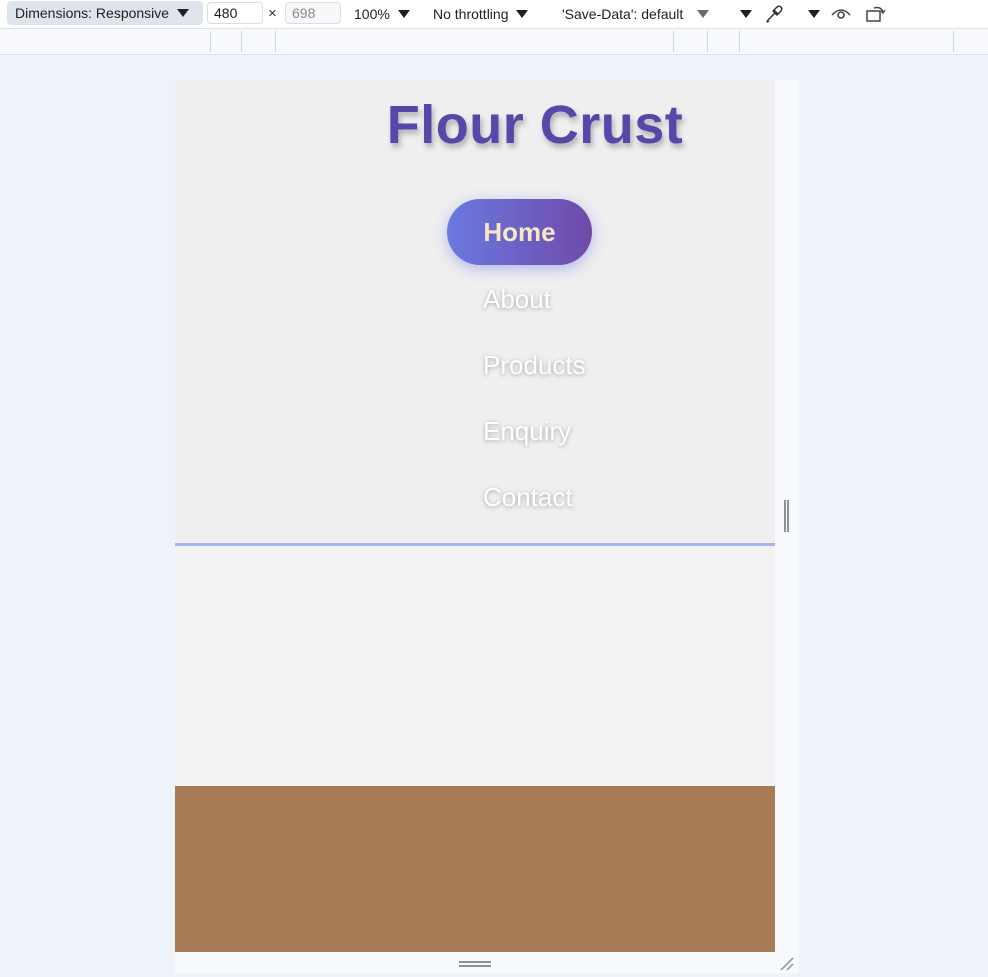  I want to click on save-data-label: 'Save-Data': default, so click(623, 14).